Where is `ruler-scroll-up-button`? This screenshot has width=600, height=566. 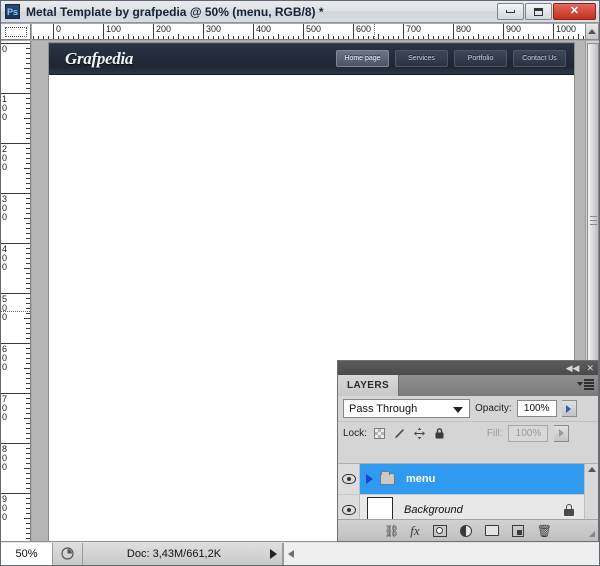 ruler-scroll-up-button is located at coordinates (592, 32).